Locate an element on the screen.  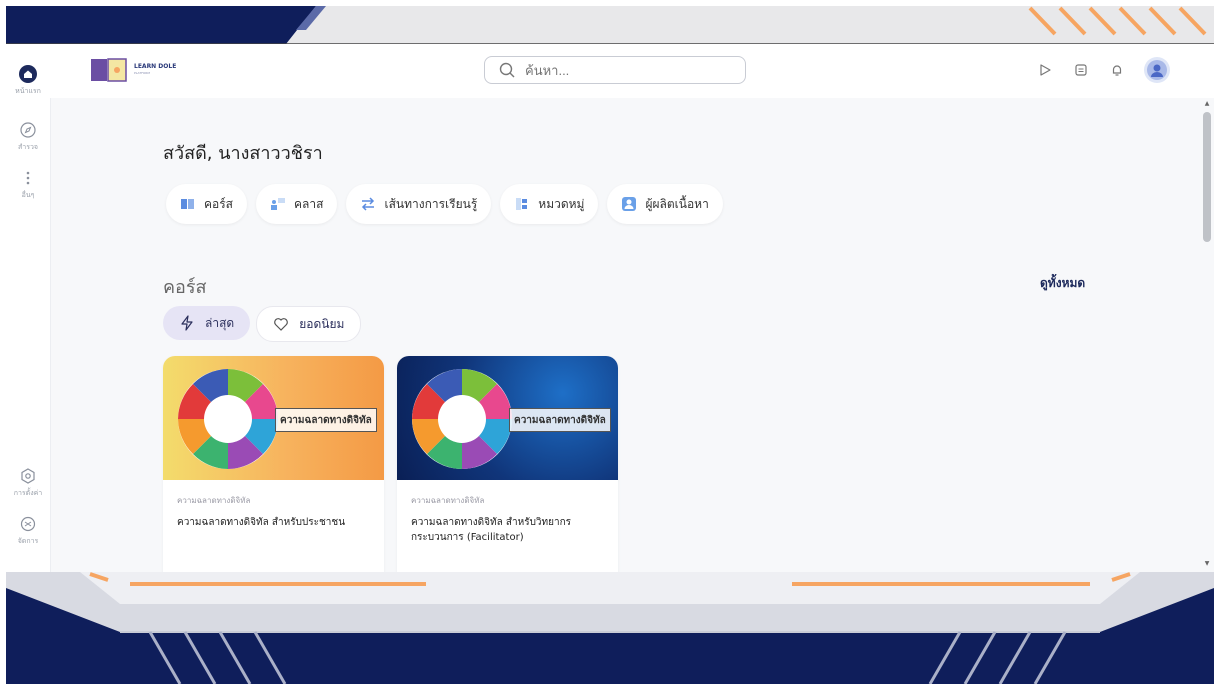
top-bar: LEARN DOLE PLATFORM is located at coordinates (632, 71).